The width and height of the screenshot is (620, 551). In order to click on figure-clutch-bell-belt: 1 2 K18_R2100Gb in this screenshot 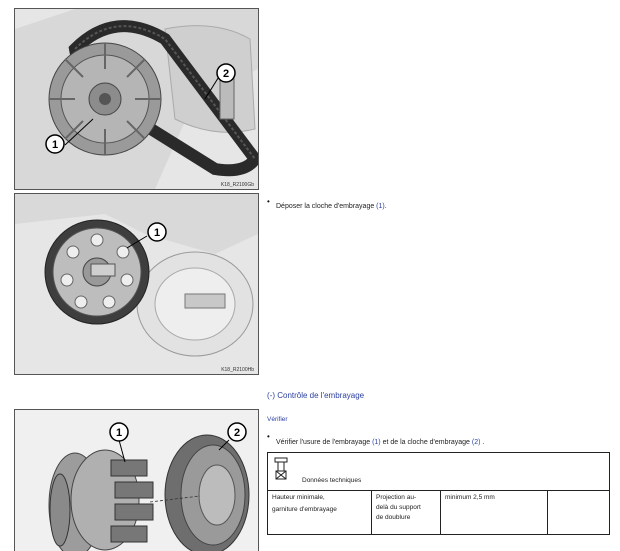, I will do `click(136, 99)`.